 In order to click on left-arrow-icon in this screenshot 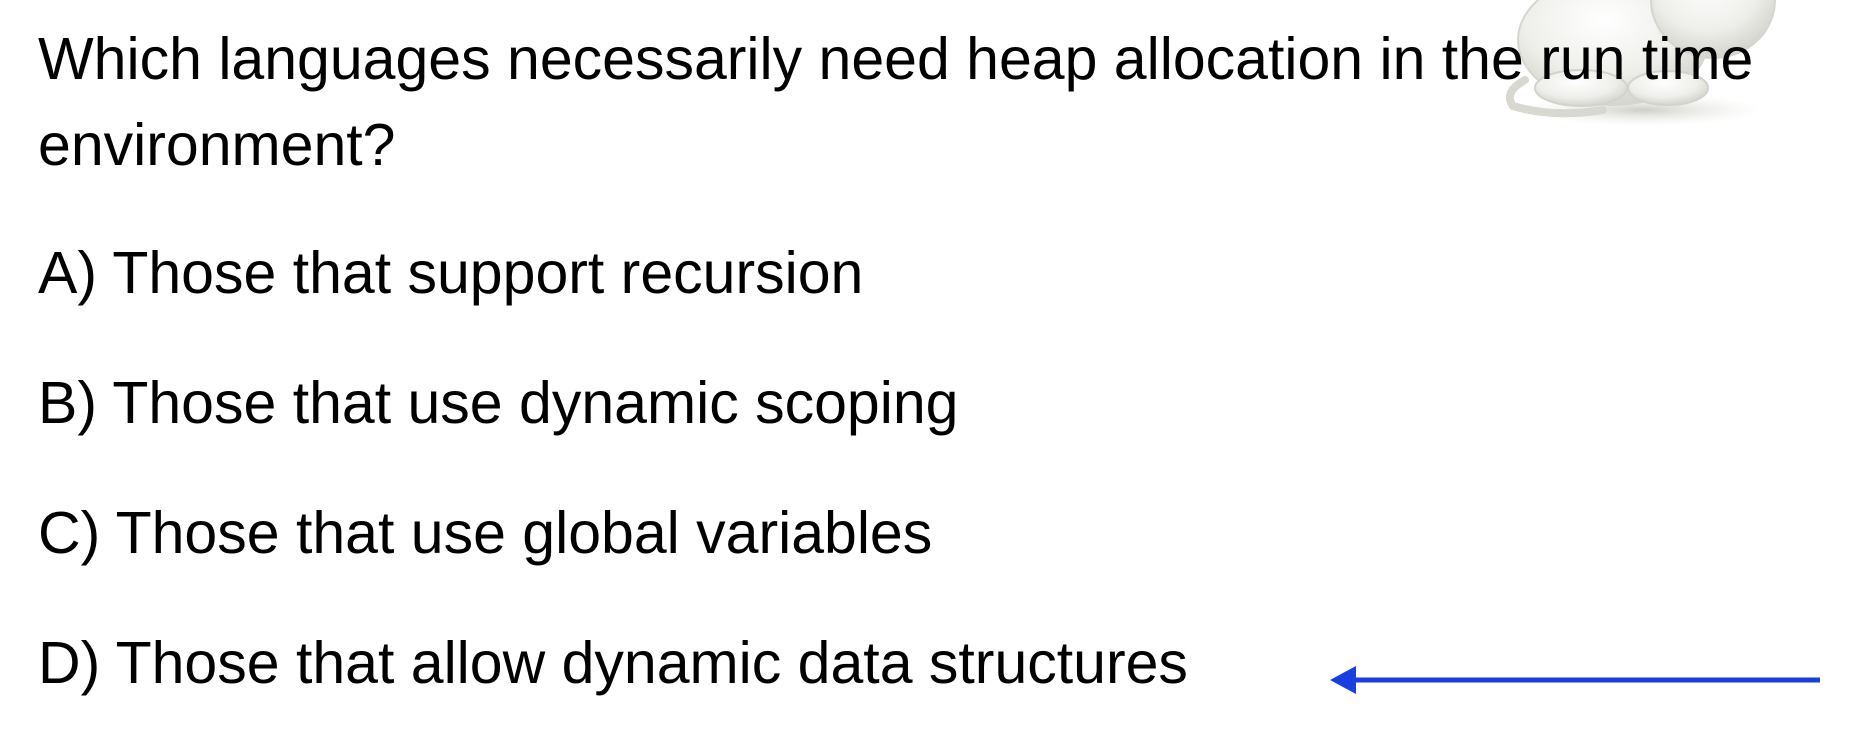, I will do `click(1575, 680)`.